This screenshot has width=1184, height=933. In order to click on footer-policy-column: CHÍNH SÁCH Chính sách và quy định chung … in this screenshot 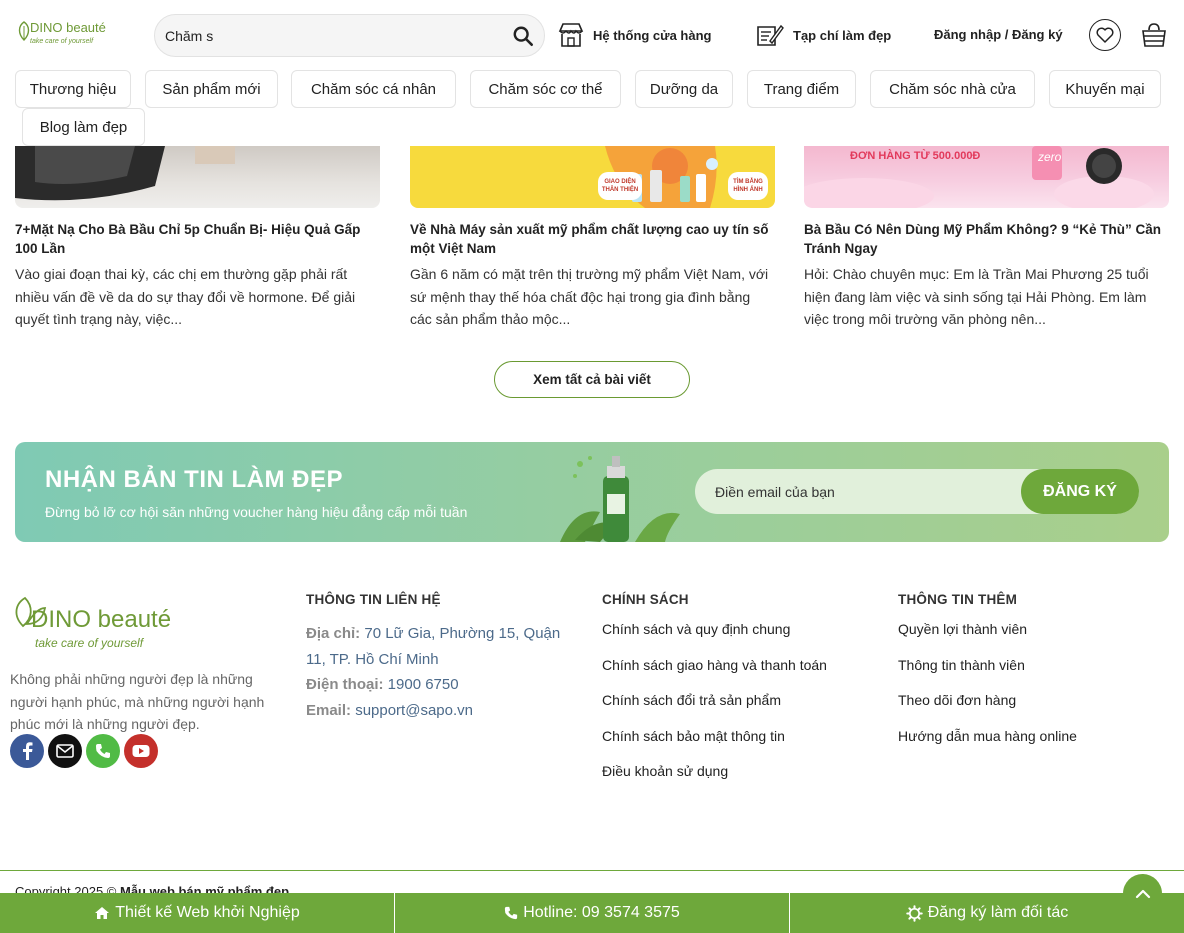, I will do `click(714, 695)`.